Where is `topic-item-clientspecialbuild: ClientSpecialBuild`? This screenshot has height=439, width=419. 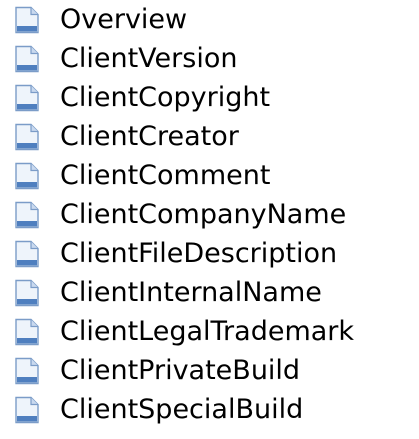 topic-item-clientspecialbuild: ClientSpecialBuild is located at coordinates (209, 410).